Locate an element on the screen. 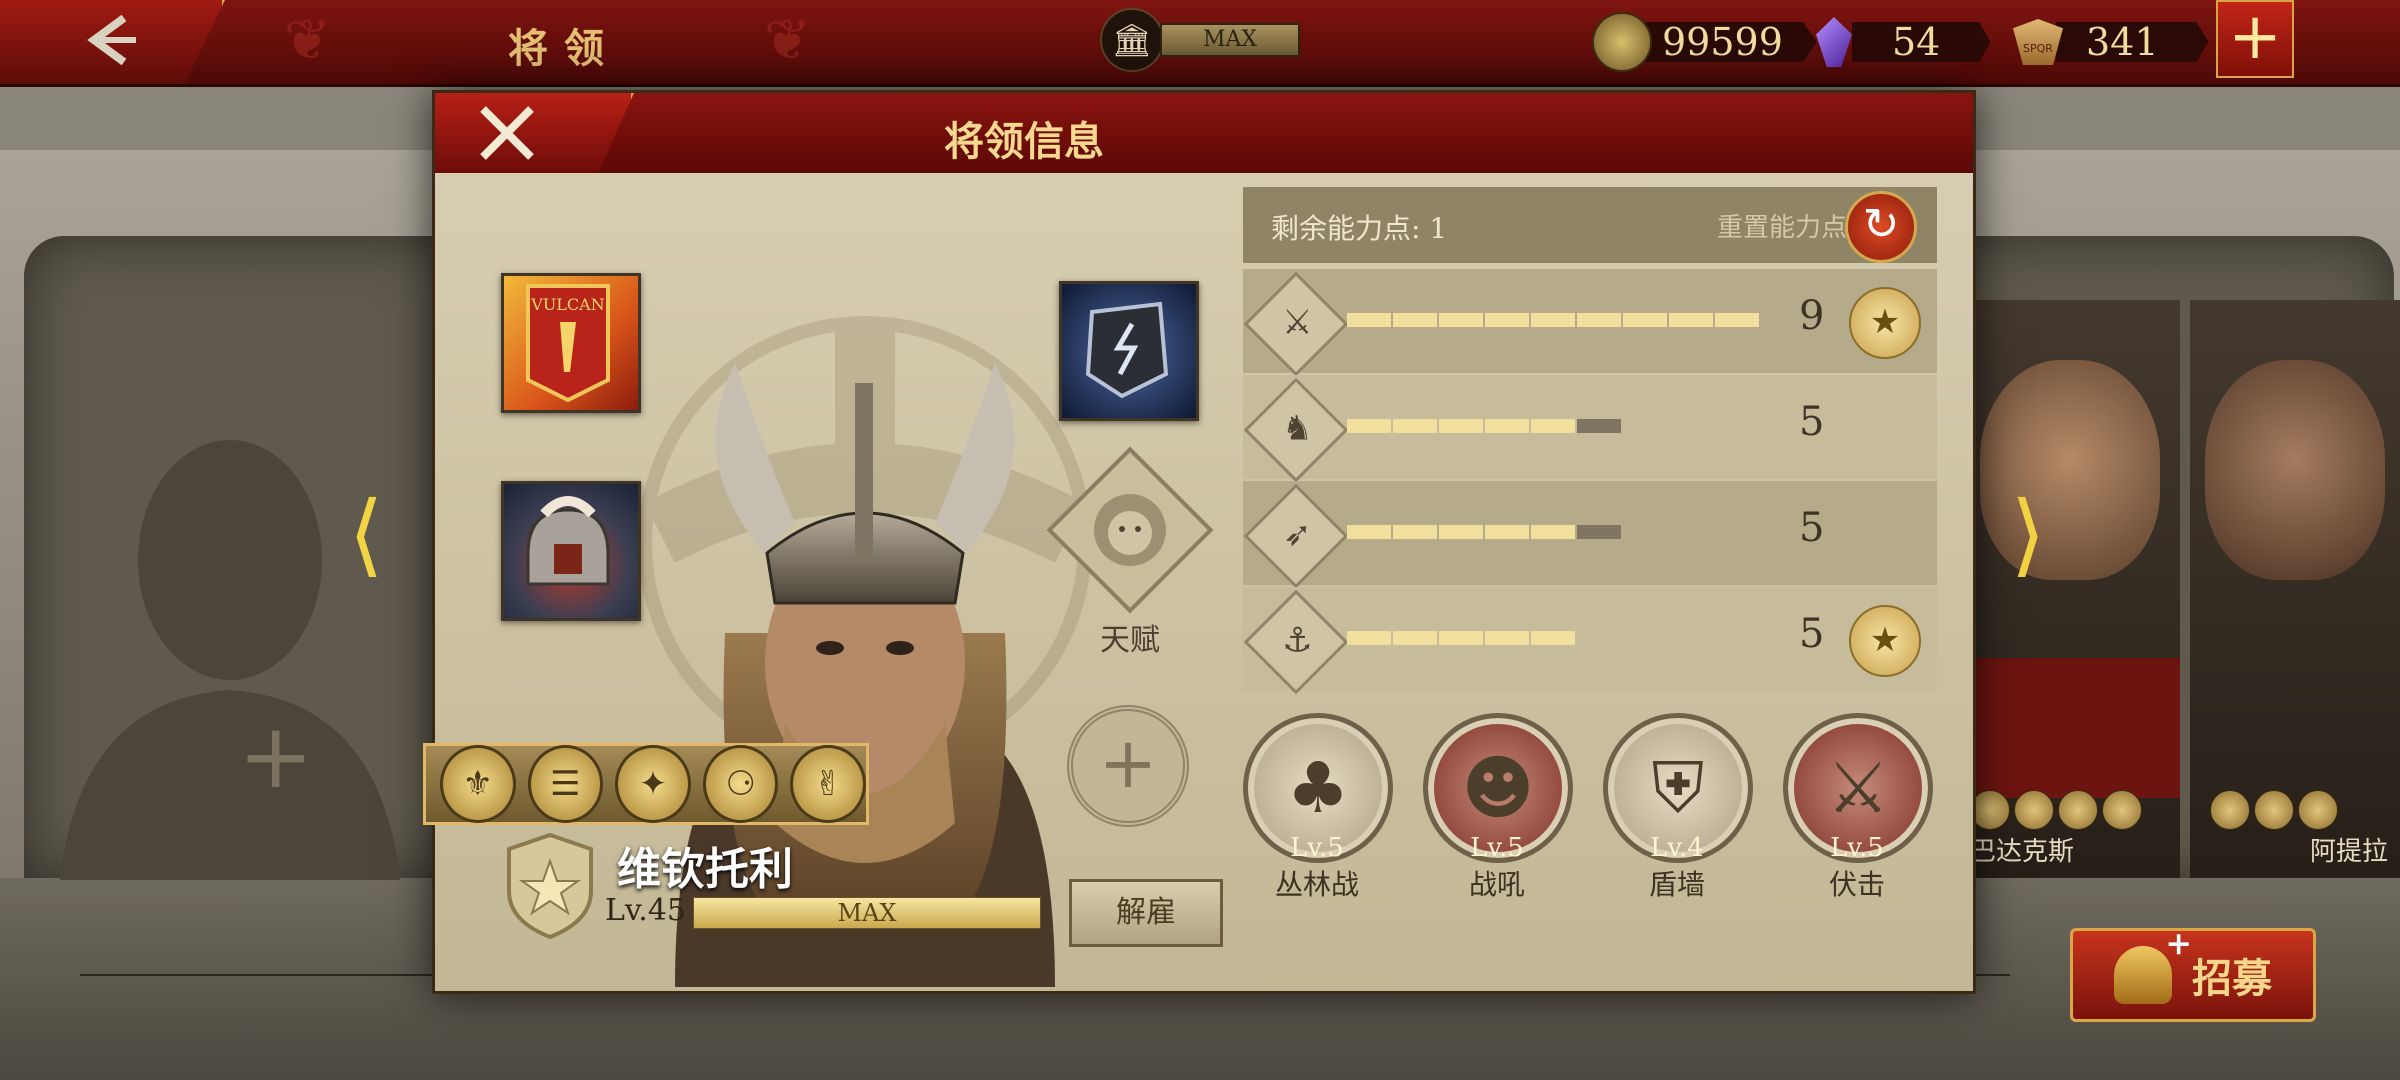  reset-points-label: 重置能力点 is located at coordinates (1781, 228).